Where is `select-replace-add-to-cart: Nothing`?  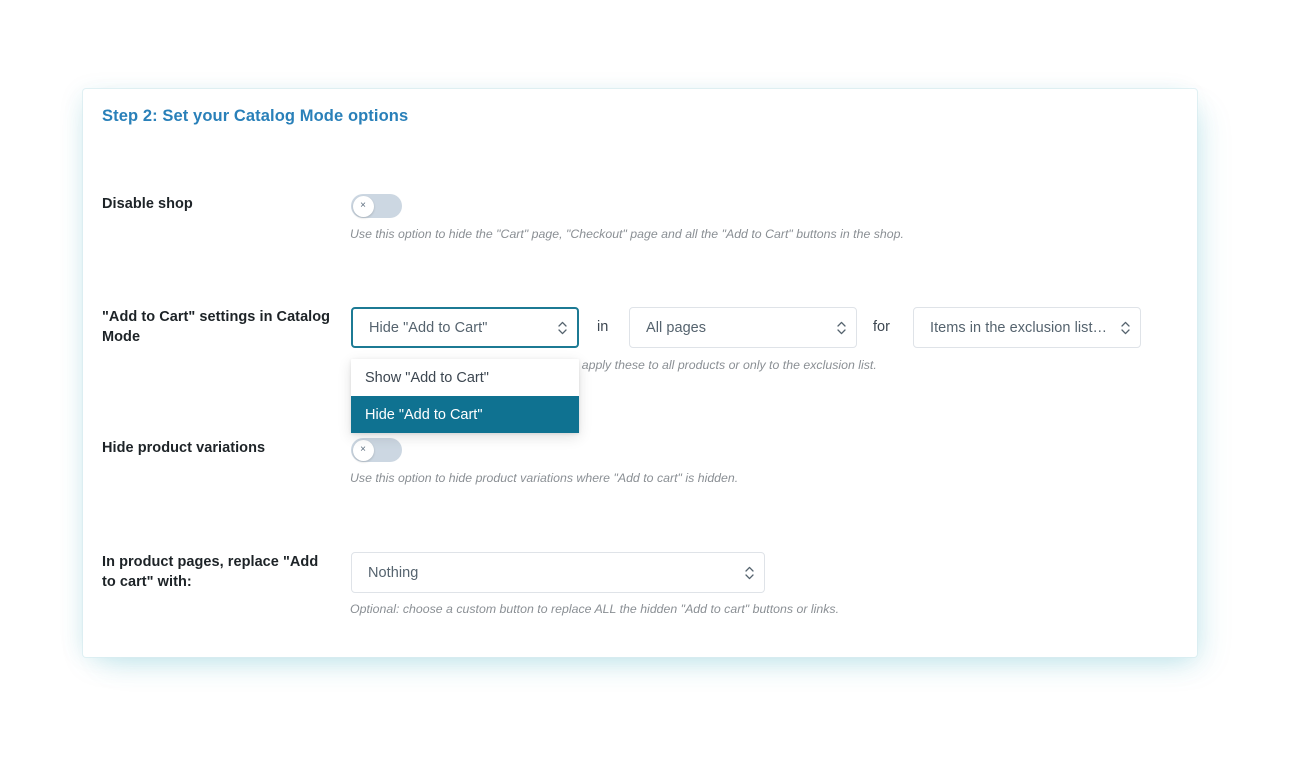
select-replace-add-to-cart: Nothing is located at coordinates (558, 572).